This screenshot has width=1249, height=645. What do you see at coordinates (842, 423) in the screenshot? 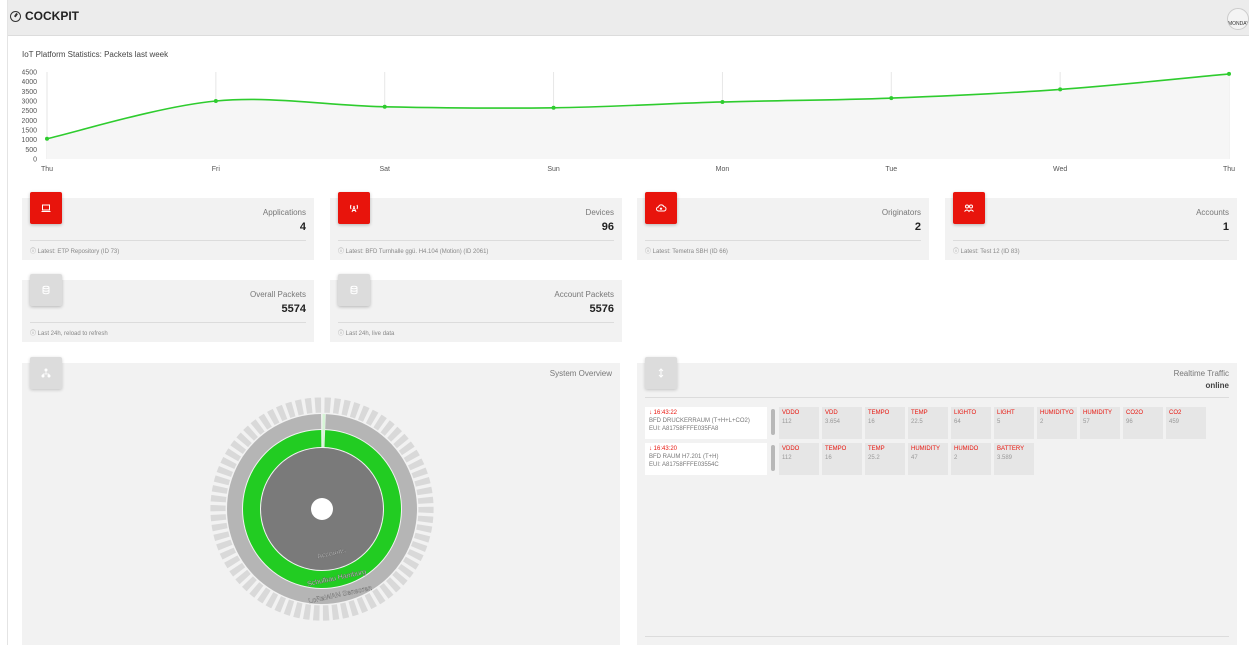
I see `traffic-value-cell: VDD 3.654` at bounding box center [842, 423].